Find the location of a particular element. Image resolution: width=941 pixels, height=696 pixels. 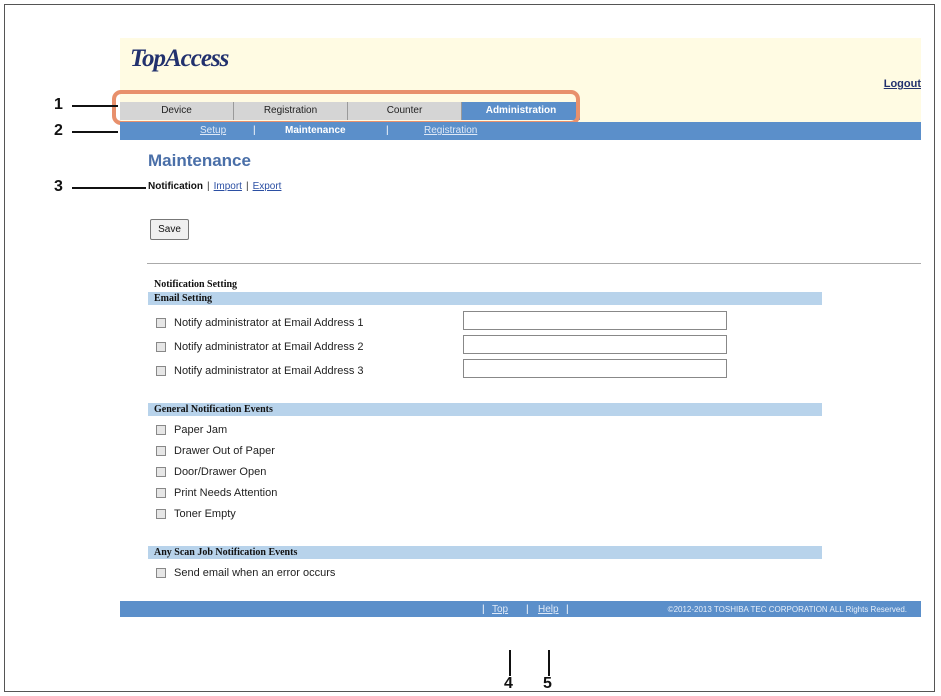

email-row-2: Notify administrator at Email Address 2 is located at coordinates (260, 347).